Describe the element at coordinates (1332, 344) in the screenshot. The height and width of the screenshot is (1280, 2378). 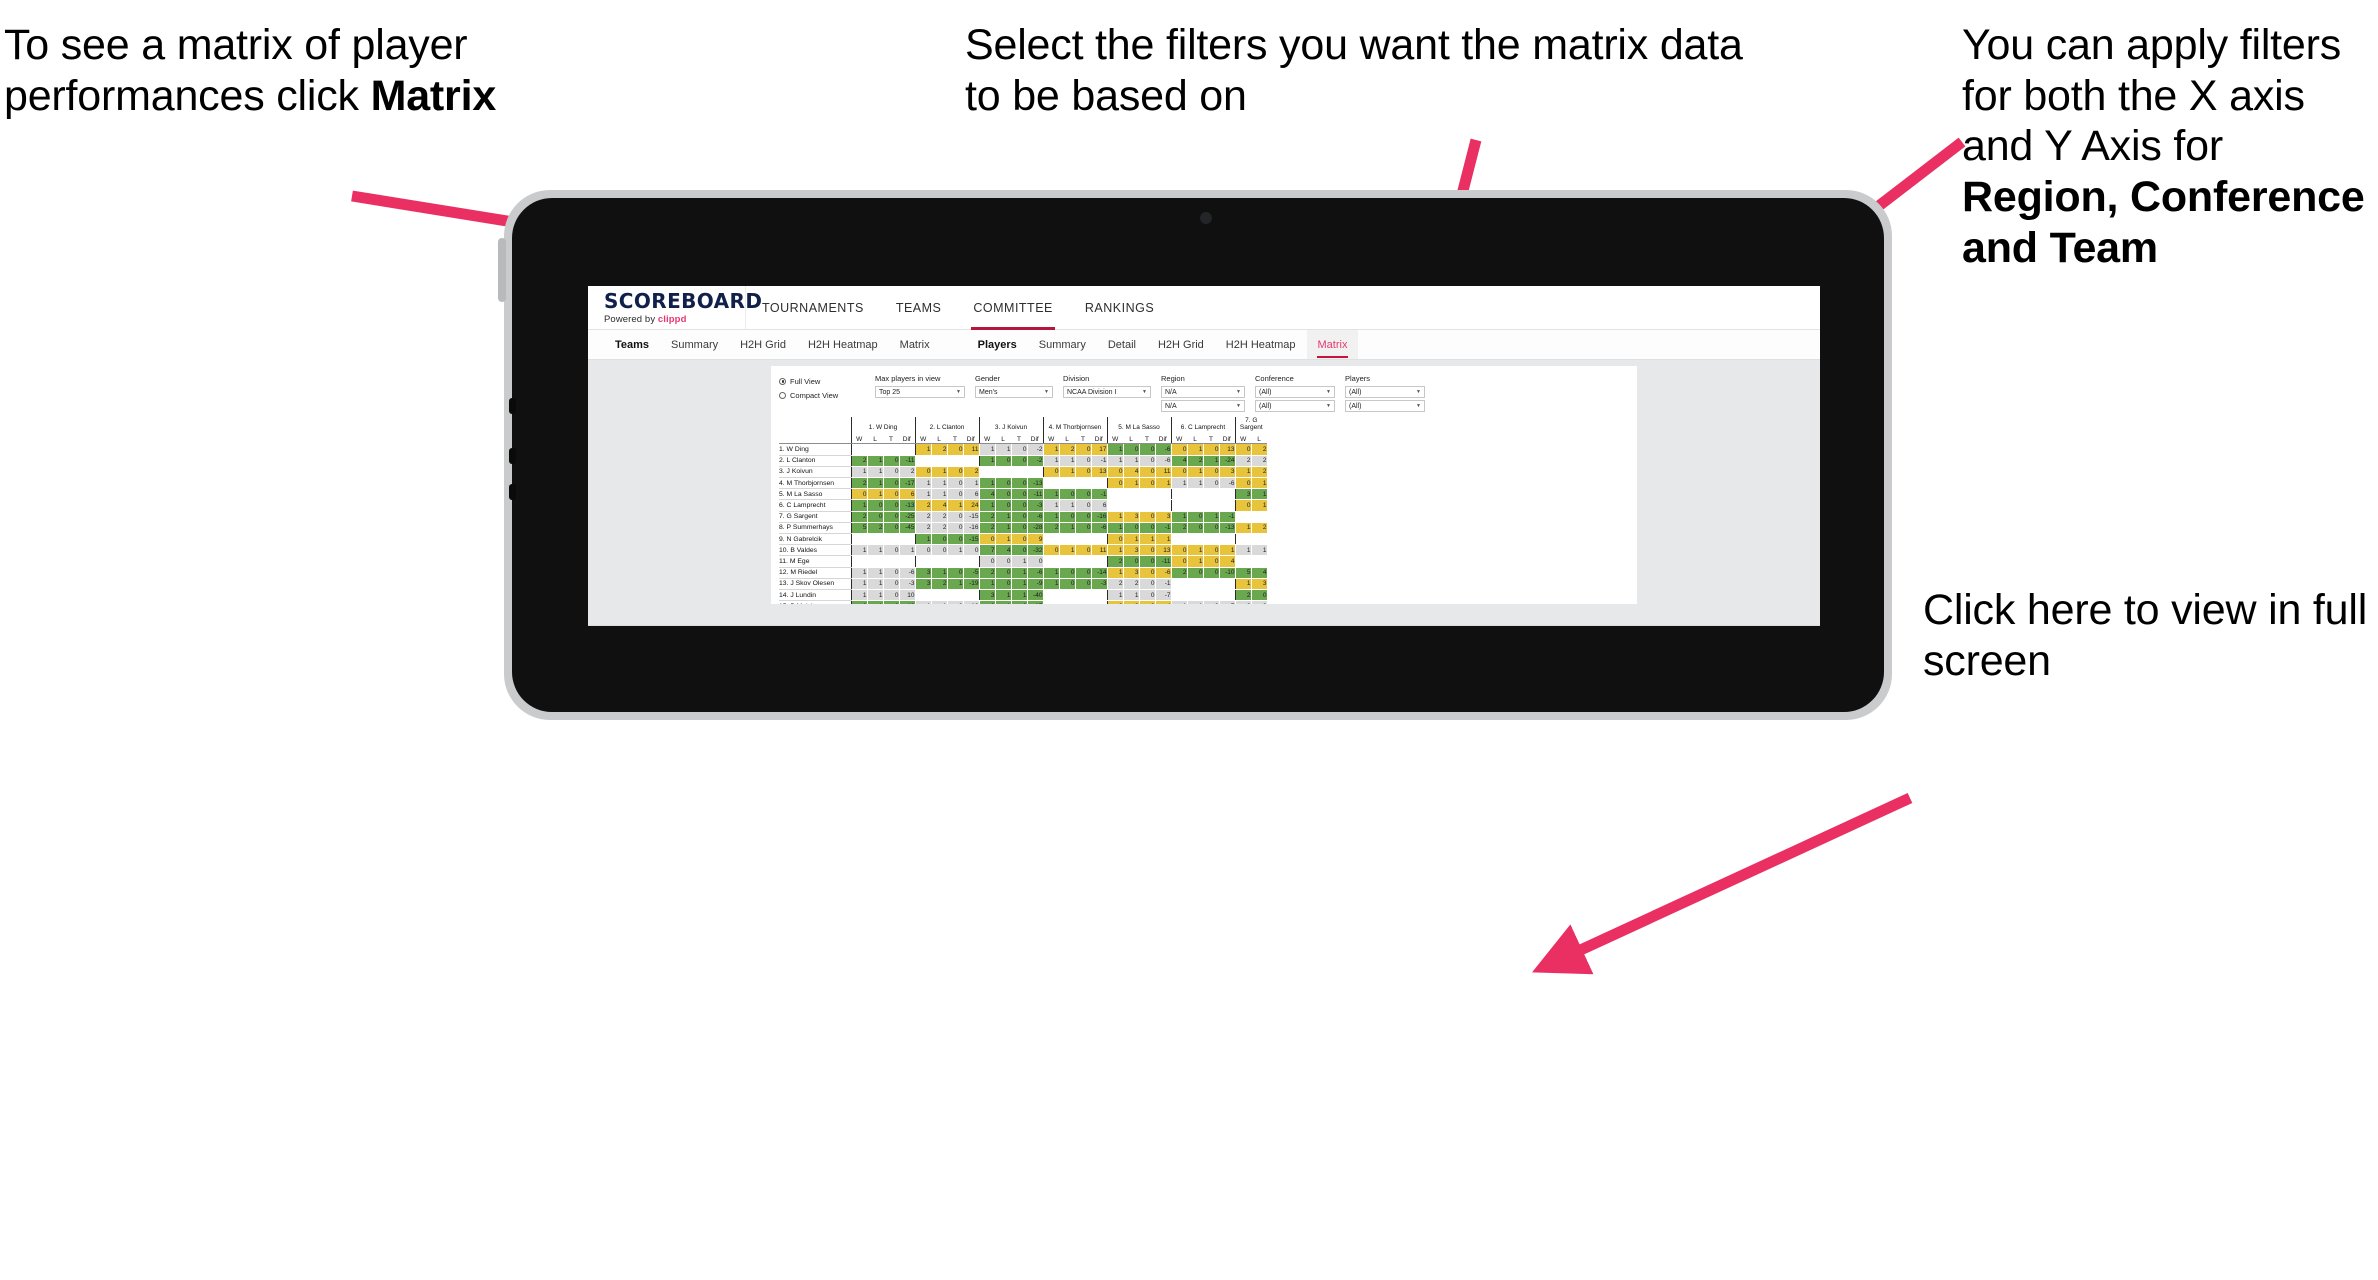
I see `sub-nav-players-matrix: Matrix` at that location.